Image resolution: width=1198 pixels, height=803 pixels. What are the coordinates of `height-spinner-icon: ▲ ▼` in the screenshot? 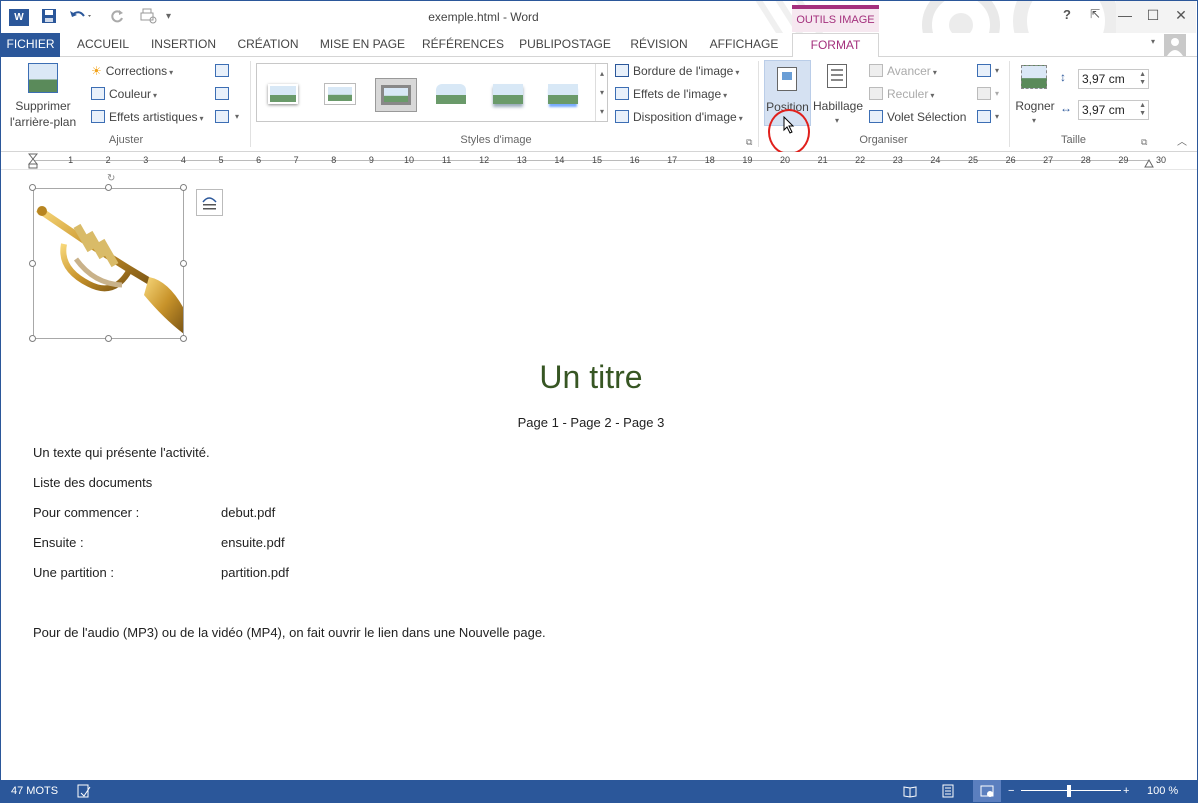 It's located at (1142, 79).